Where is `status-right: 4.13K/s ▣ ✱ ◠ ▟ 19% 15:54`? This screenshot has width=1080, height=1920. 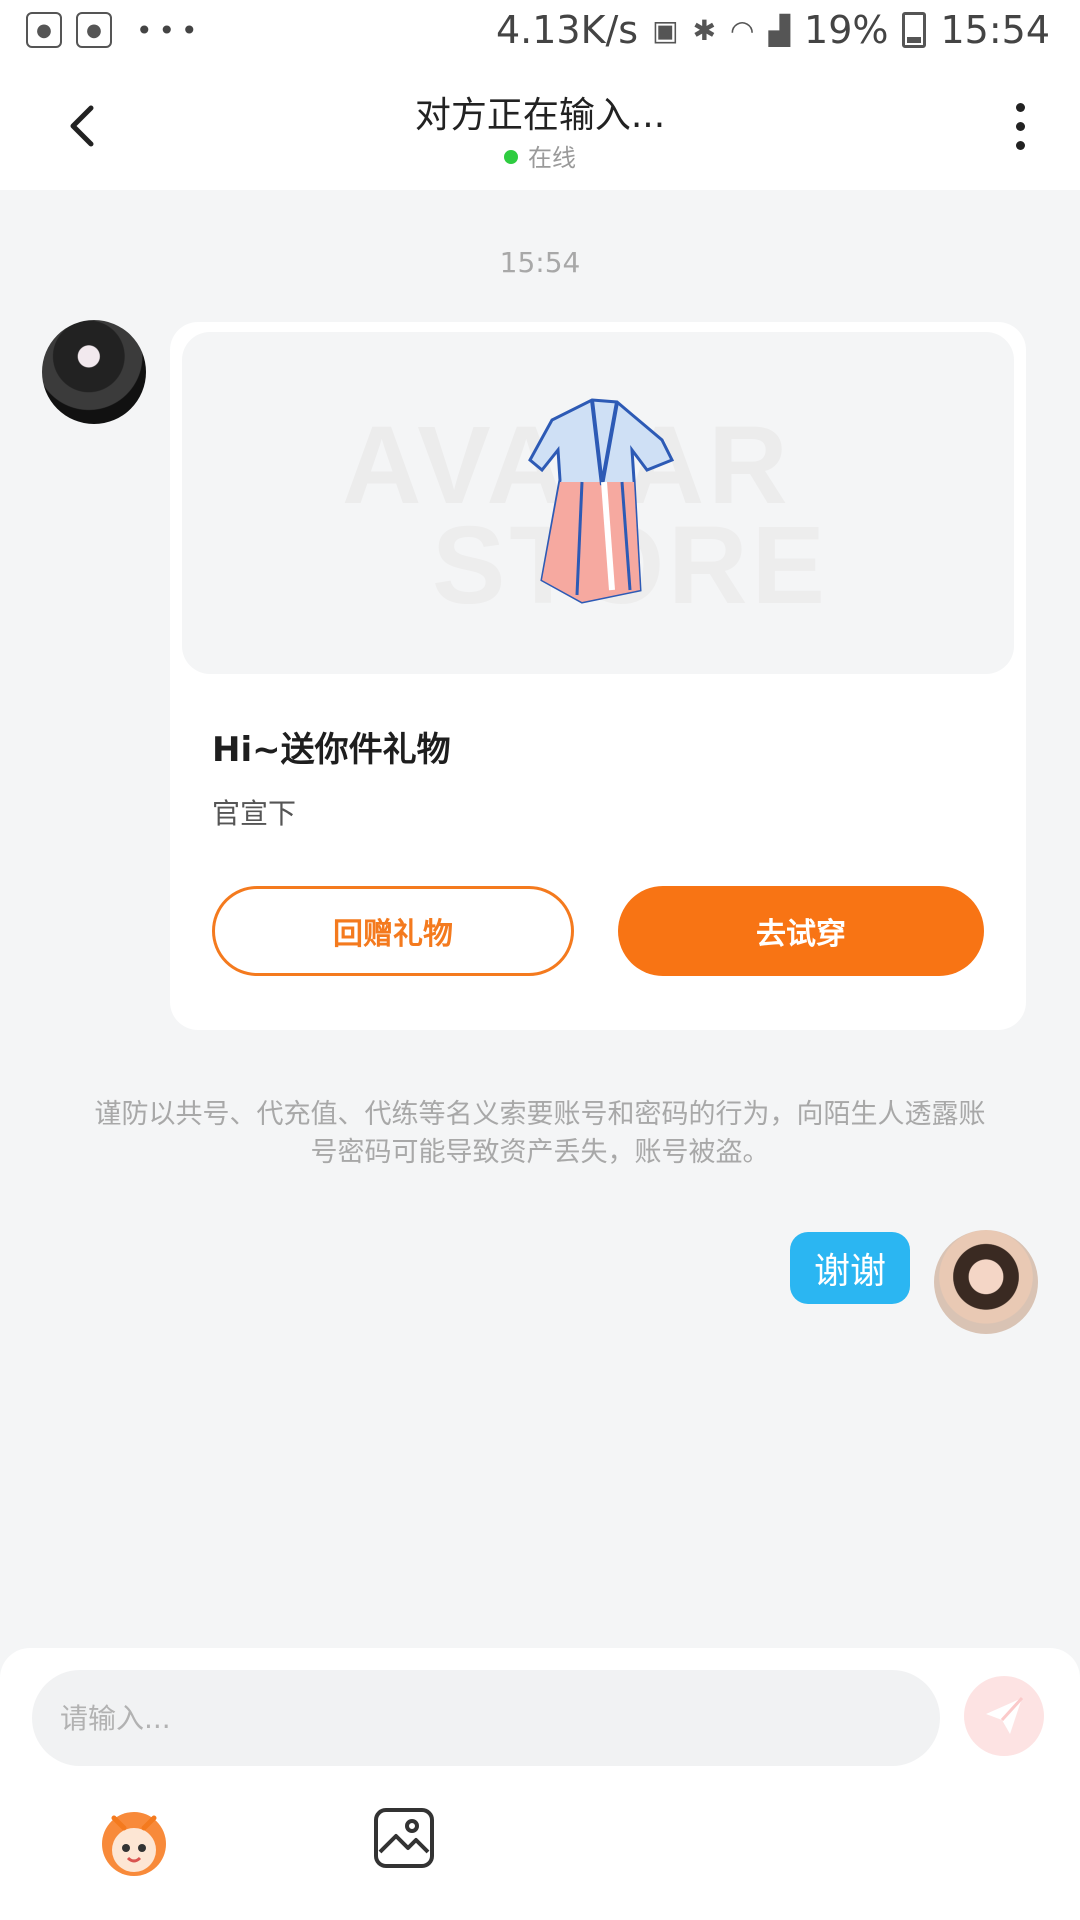 status-right: 4.13K/s ▣ ✱ ◠ ▟ 19% 15:54 is located at coordinates (773, 30).